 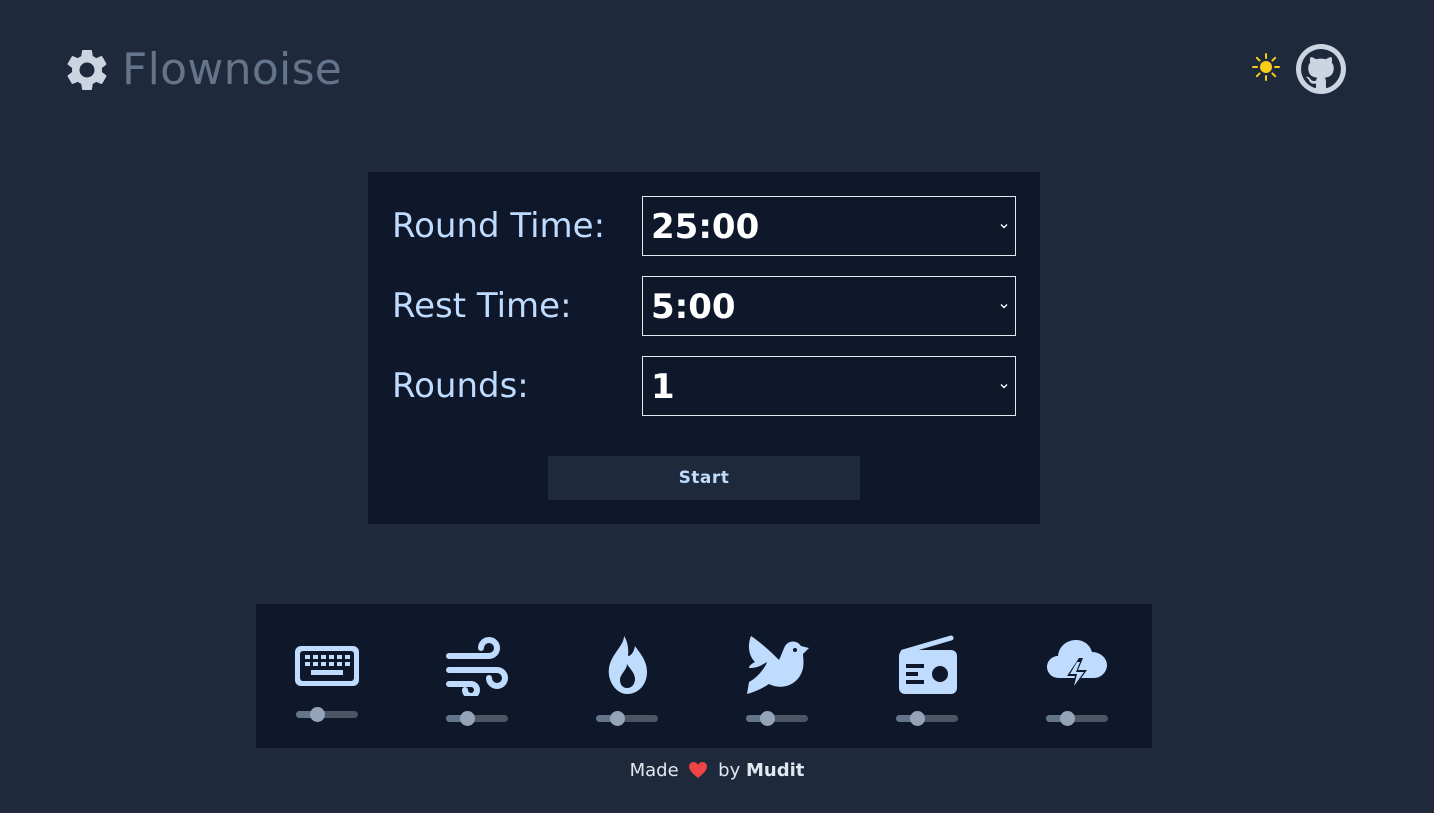 What do you see at coordinates (829, 386) in the screenshot?
I see `rounds-select: 1` at bounding box center [829, 386].